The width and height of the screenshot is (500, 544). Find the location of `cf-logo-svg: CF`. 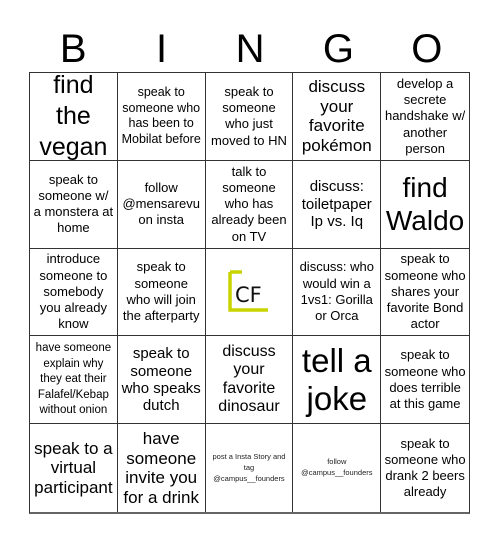

cf-logo-svg: CF is located at coordinates (248, 291).